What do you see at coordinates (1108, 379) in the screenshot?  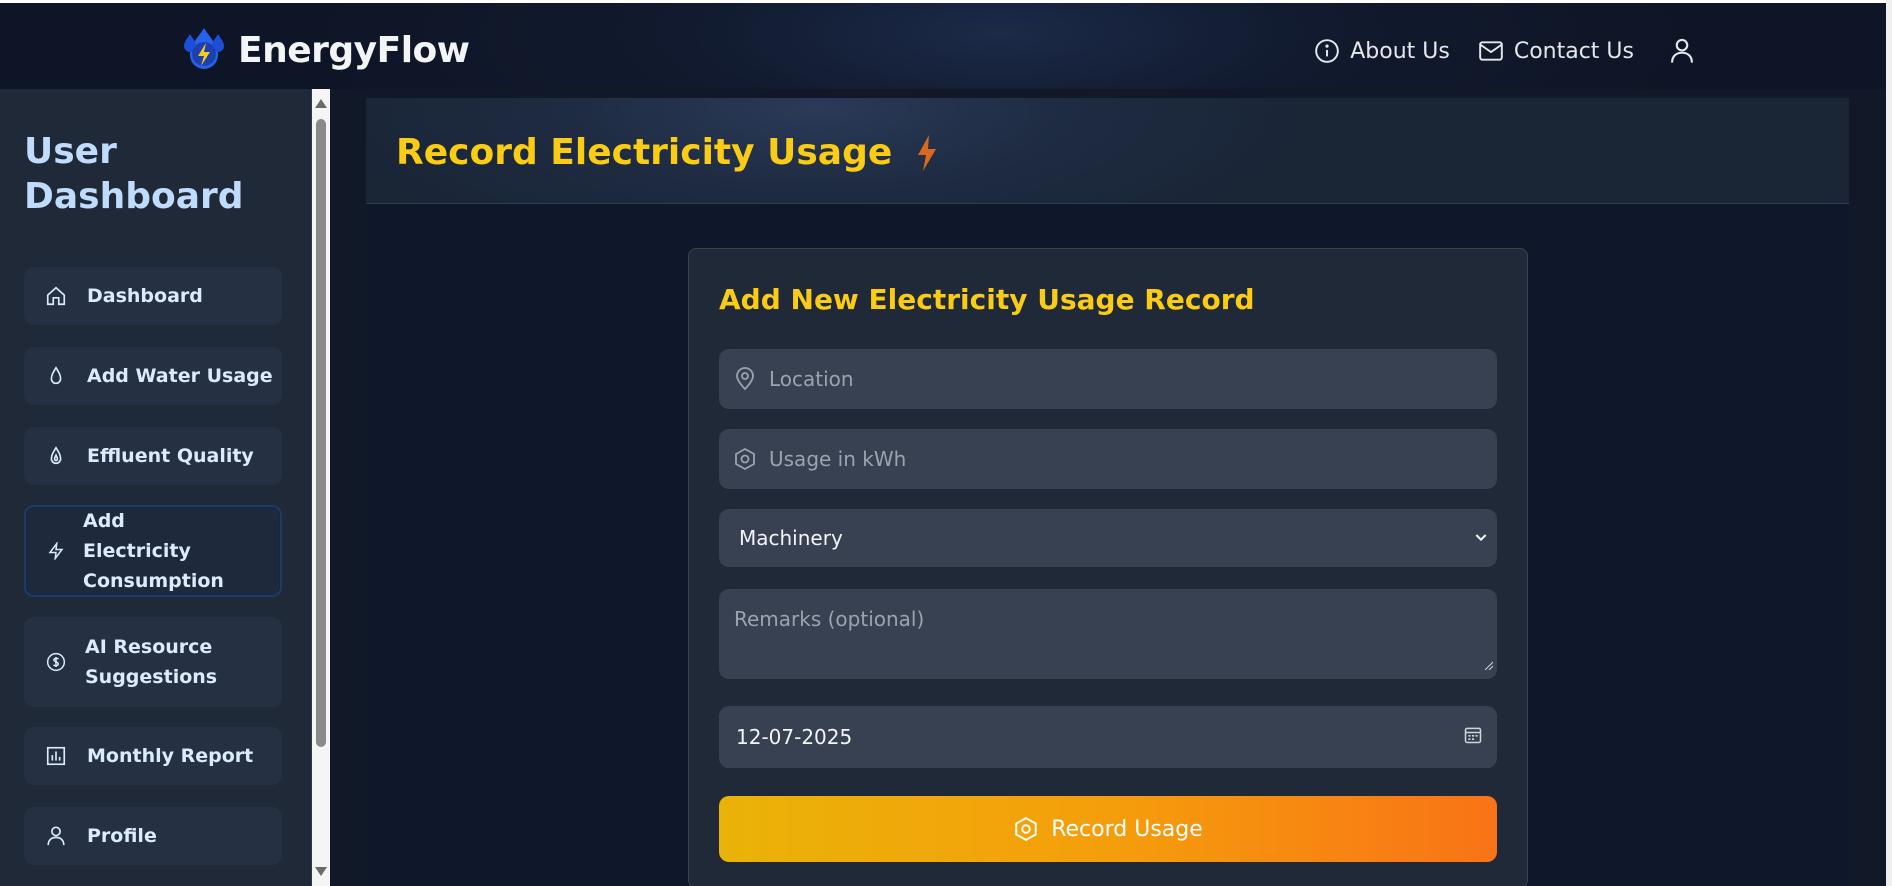 I see `location-input: Location` at bounding box center [1108, 379].